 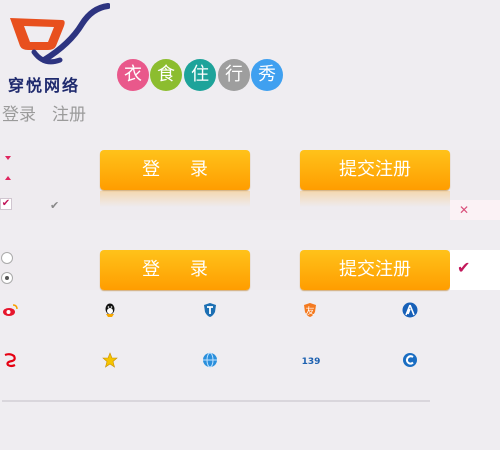 What do you see at coordinates (475, 210) in the screenshot?
I see `close-box: ✕` at bounding box center [475, 210].